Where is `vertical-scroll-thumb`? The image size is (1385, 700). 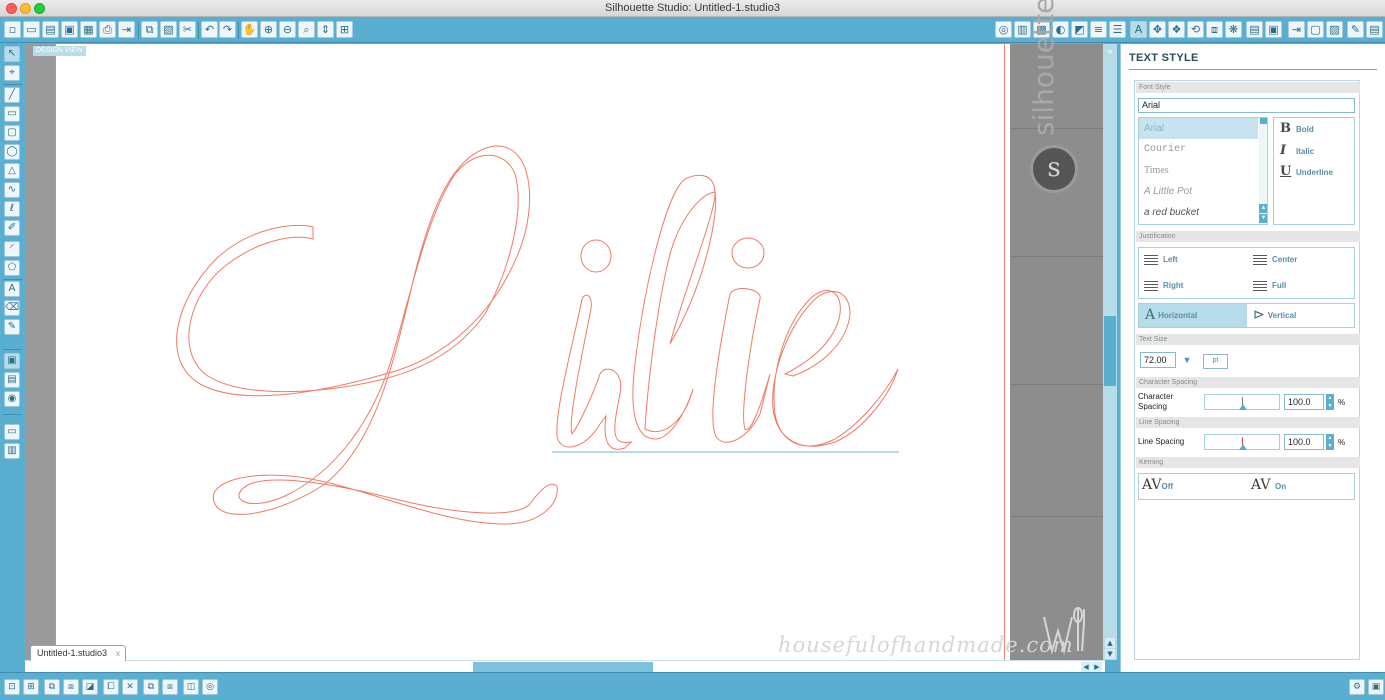
vertical-scroll-thumb is located at coordinates (1110, 351).